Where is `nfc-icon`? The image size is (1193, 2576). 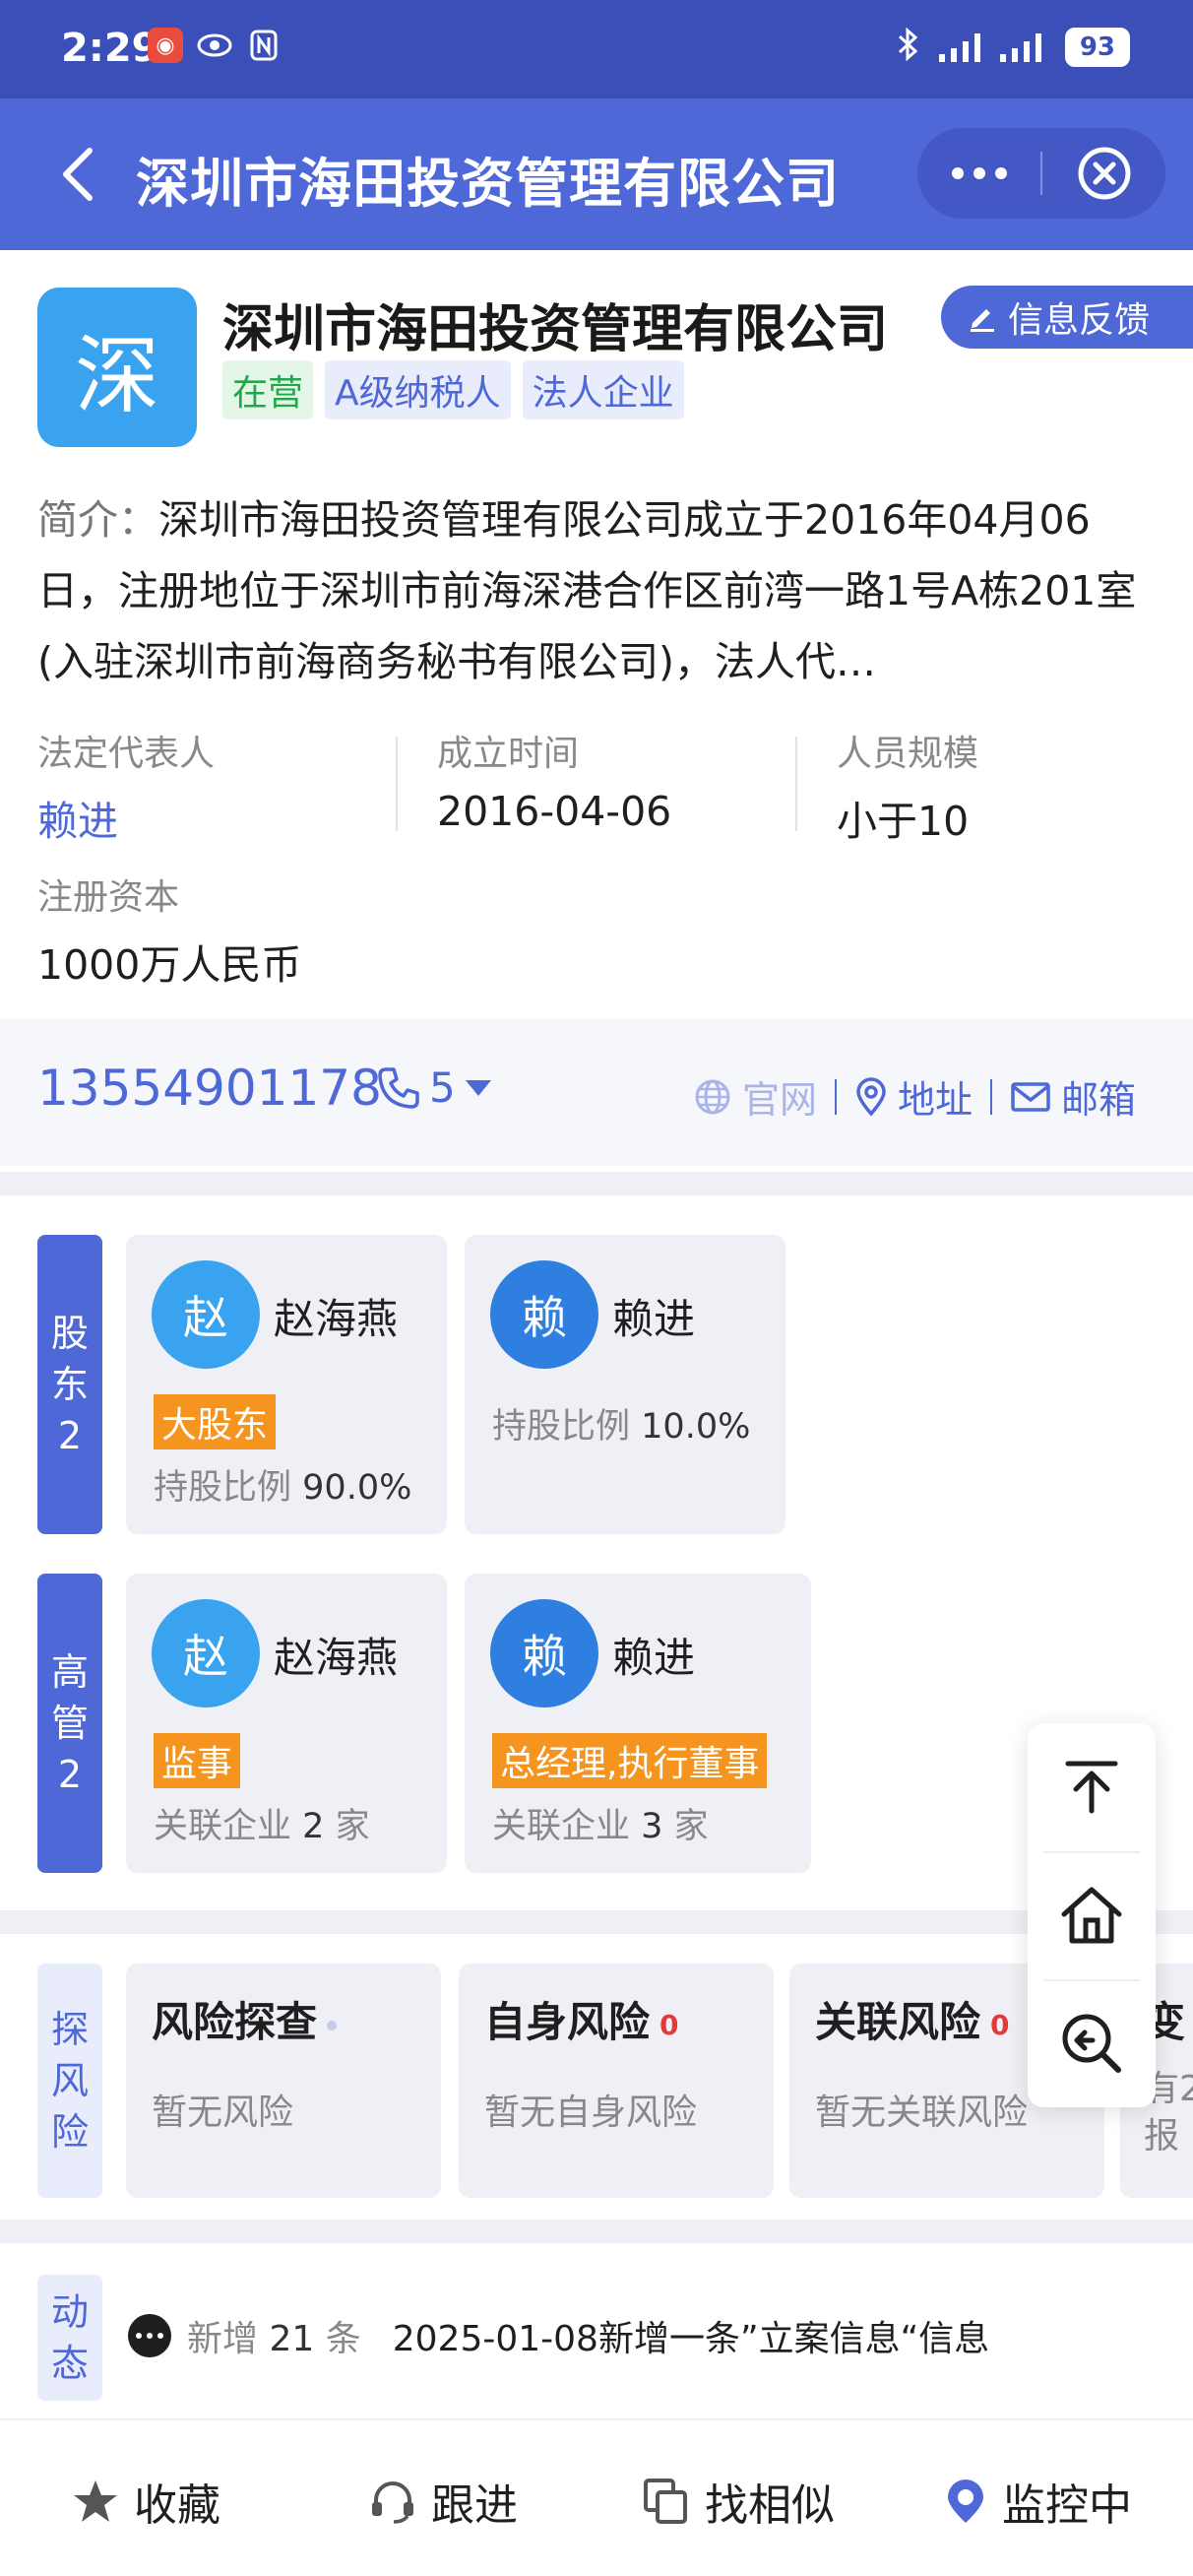
nfc-icon is located at coordinates (264, 45).